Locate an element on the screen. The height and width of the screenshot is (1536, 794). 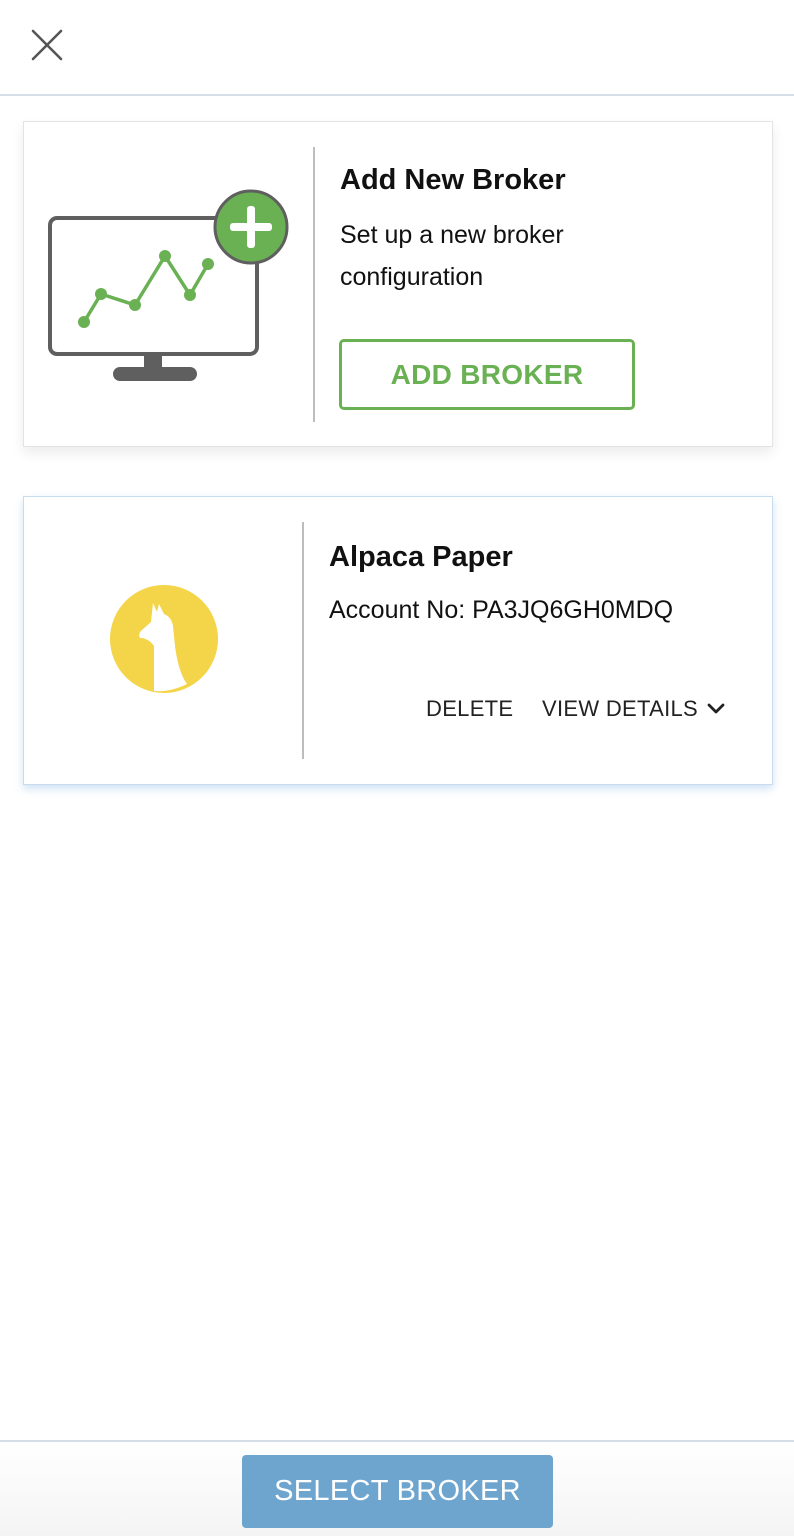
close-button is located at coordinates (47, 45).